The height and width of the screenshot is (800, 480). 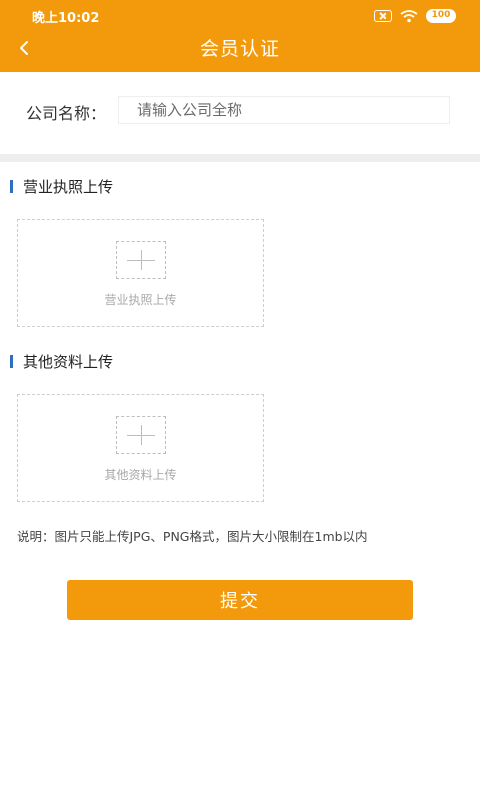 What do you see at coordinates (240, 16) in the screenshot?
I see `status-bar: 晚上10:02 100` at bounding box center [240, 16].